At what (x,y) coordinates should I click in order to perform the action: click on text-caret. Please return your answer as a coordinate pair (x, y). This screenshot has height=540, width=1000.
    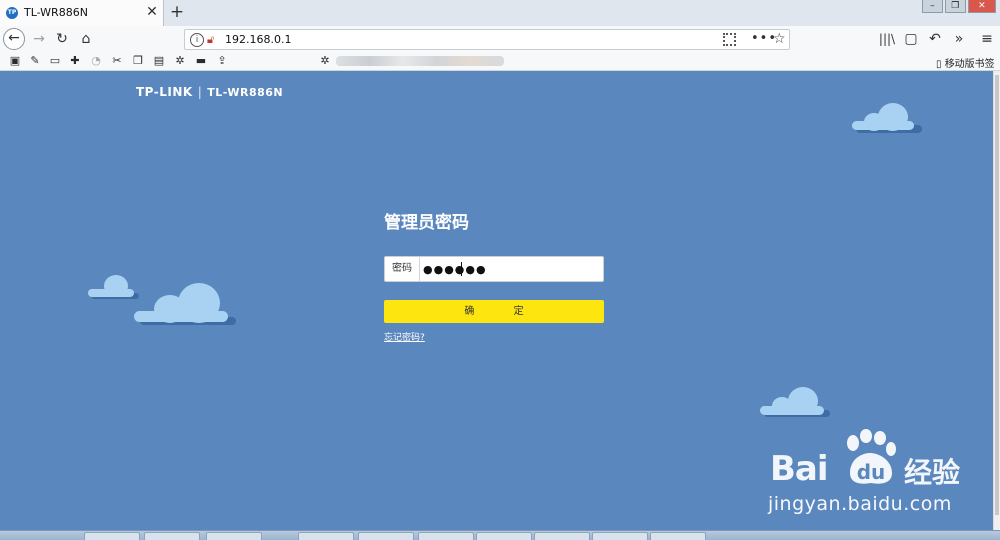
    Looking at the image, I should click on (461, 269).